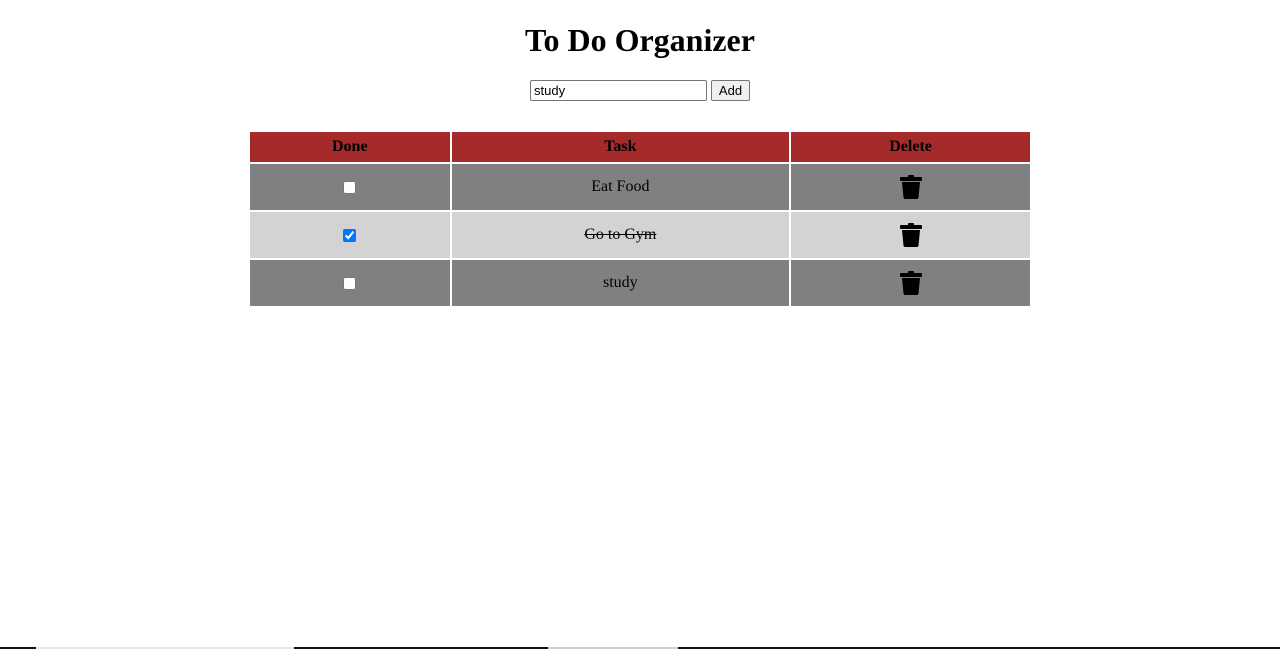 The height and width of the screenshot is (649, 1280). I want to click on task-input, so click(618, 90).